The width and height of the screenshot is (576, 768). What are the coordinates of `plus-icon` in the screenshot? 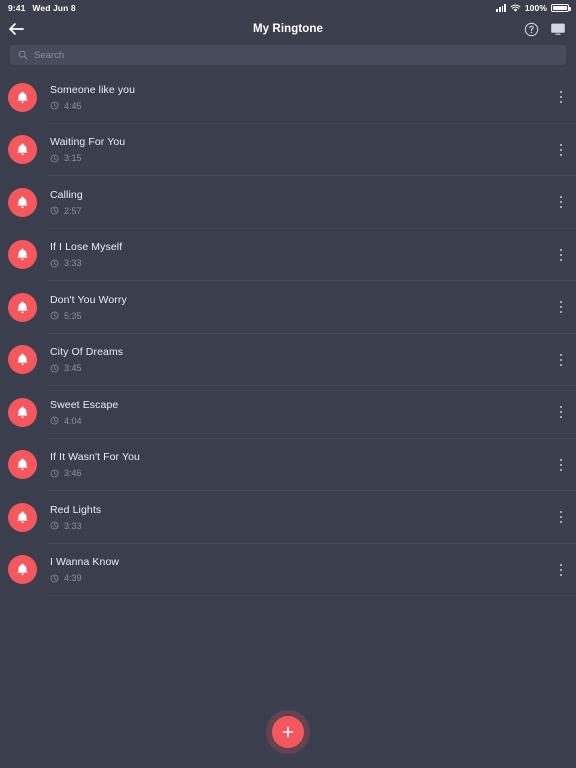 It's located at (288, 732).